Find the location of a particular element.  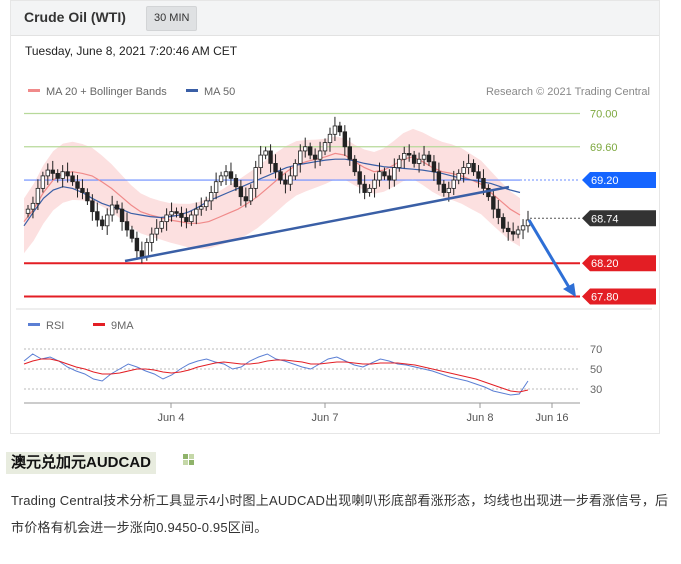

section-title: 澳元兑加元AUDCAD is located at coordinates (81, 463).